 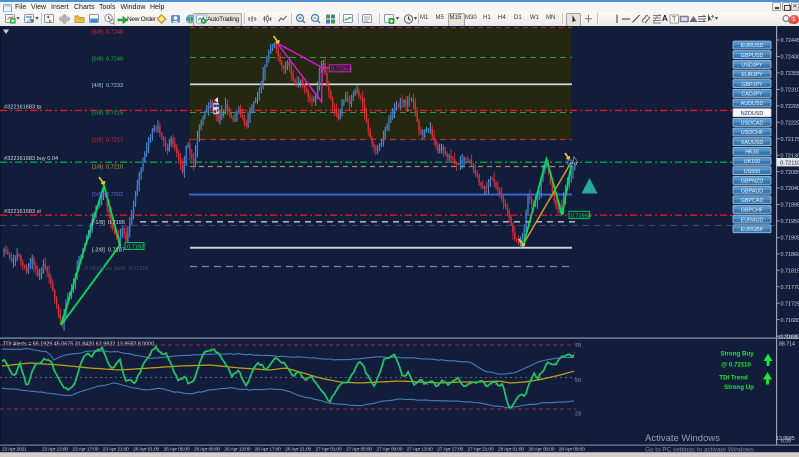 I want to click on svg-text: XAUUSD, so click(x=752, y=143).